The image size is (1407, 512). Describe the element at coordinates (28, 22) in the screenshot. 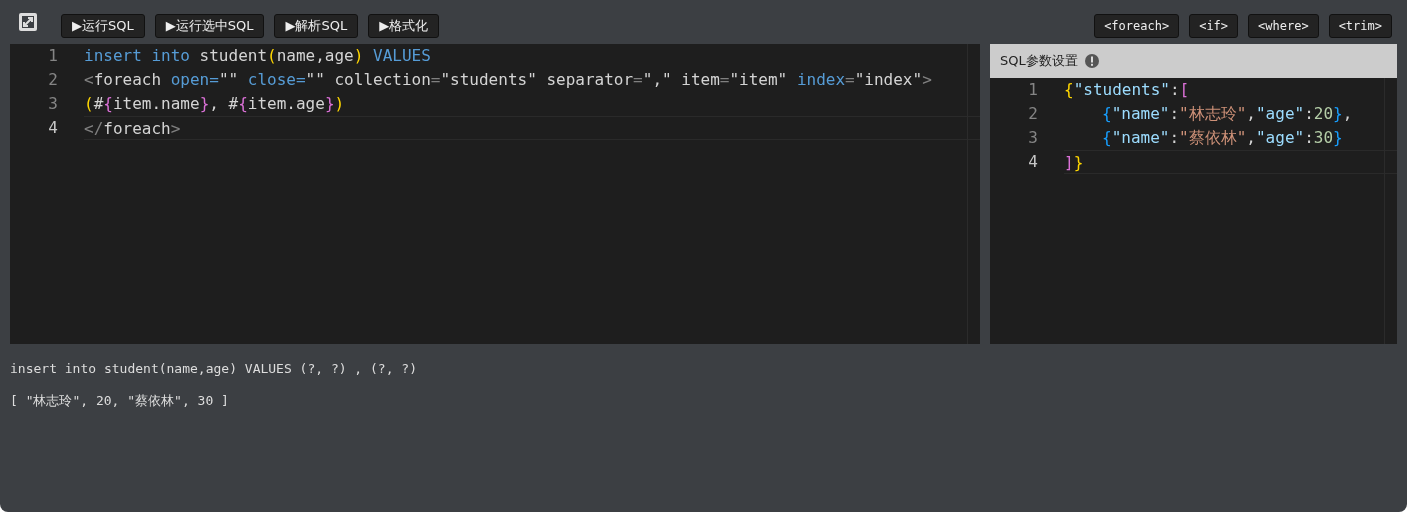

I see `fullscreen-icon` at that location.